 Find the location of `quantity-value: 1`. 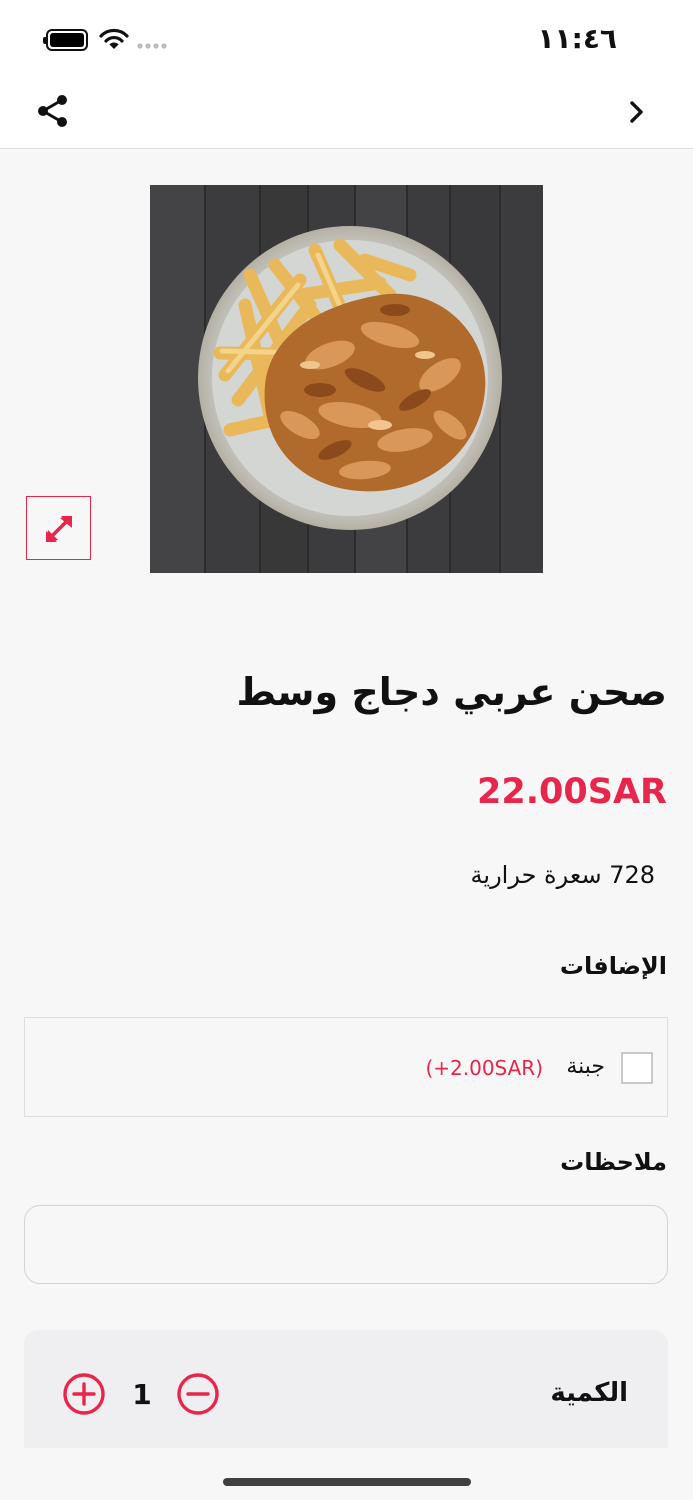

quantity-value: 1 is located at coordinates (142, 1394).